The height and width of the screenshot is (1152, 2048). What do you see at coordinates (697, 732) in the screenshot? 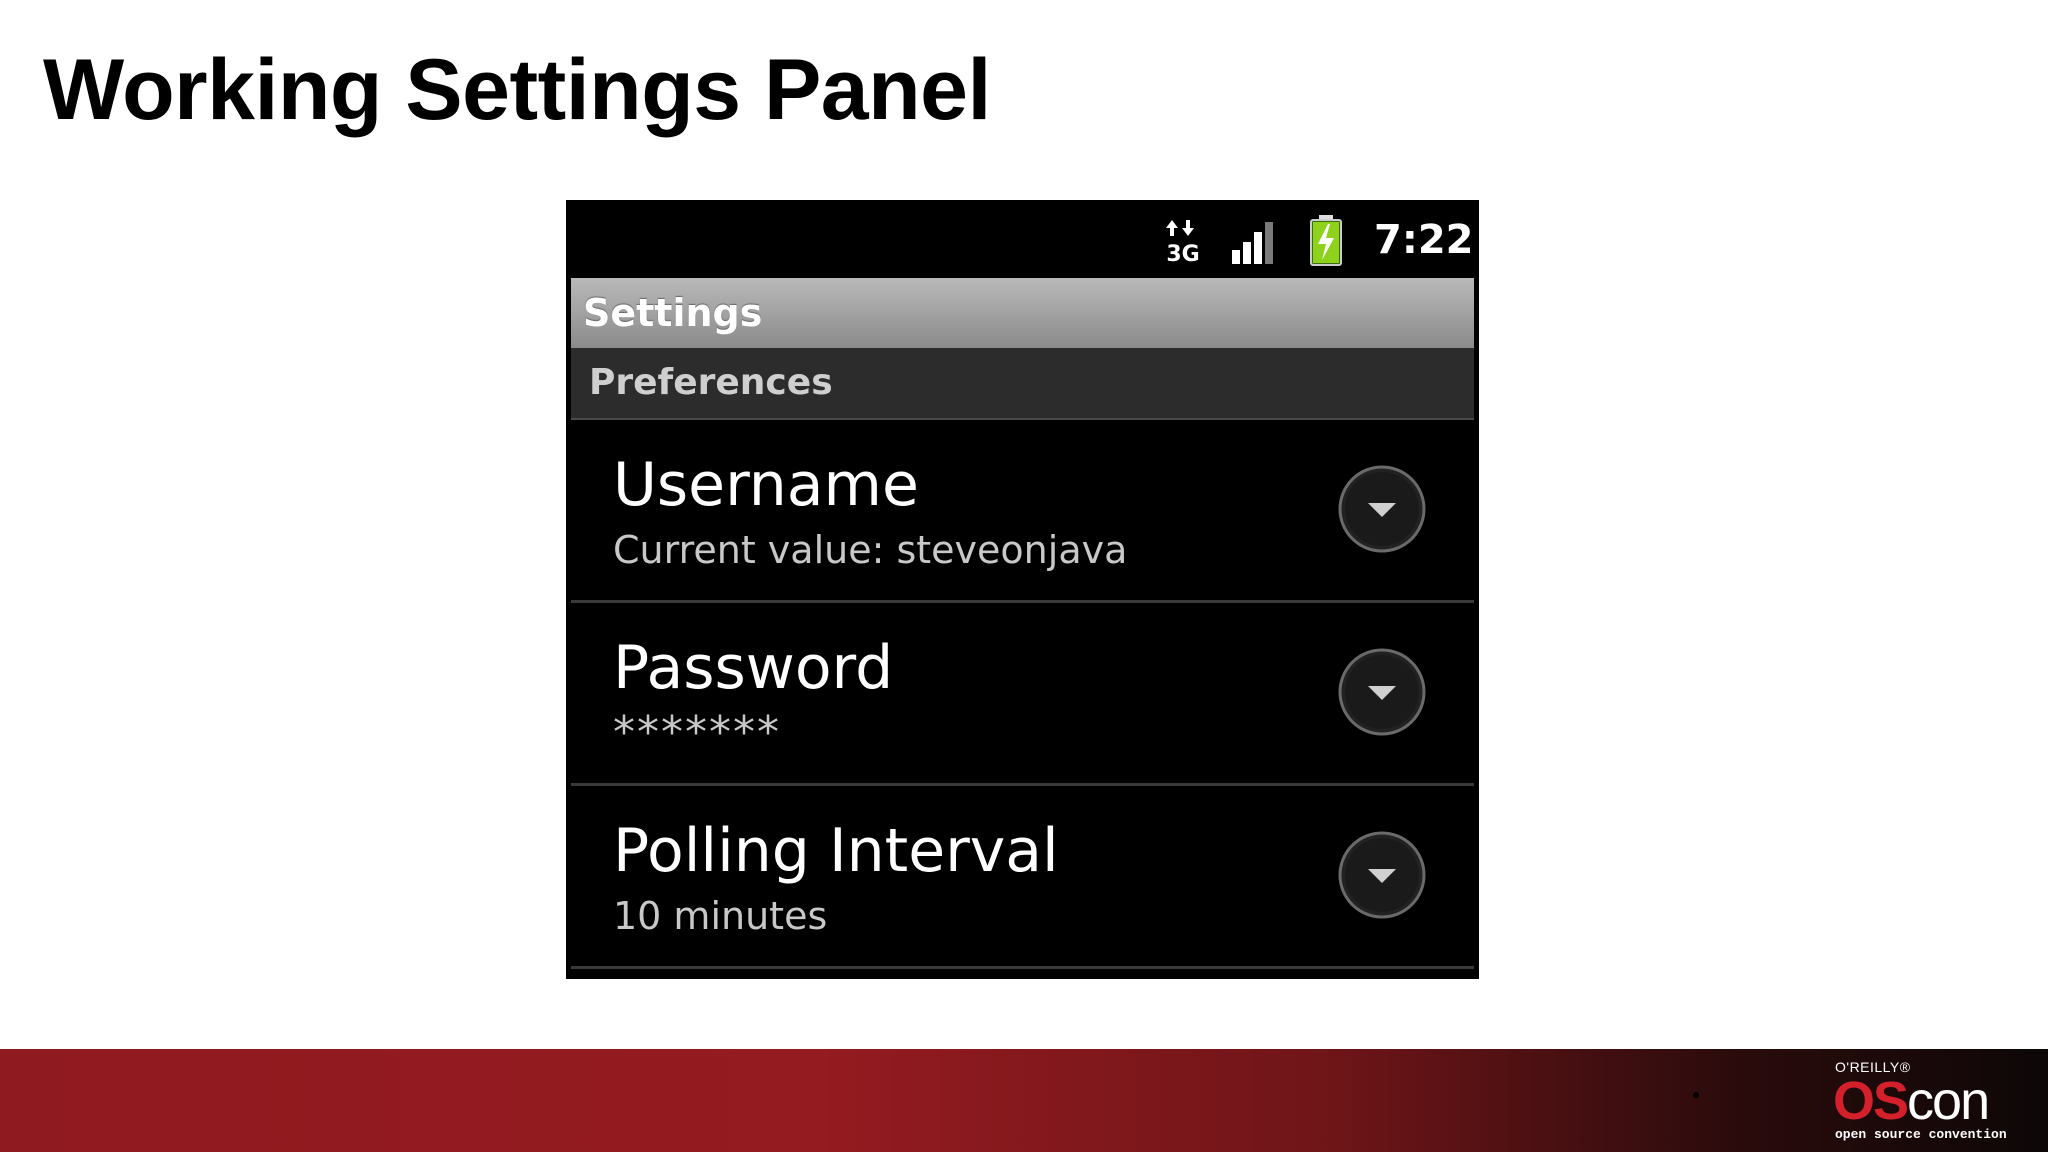
I see `pref-summary: *******` at bounding box center [697, 732].